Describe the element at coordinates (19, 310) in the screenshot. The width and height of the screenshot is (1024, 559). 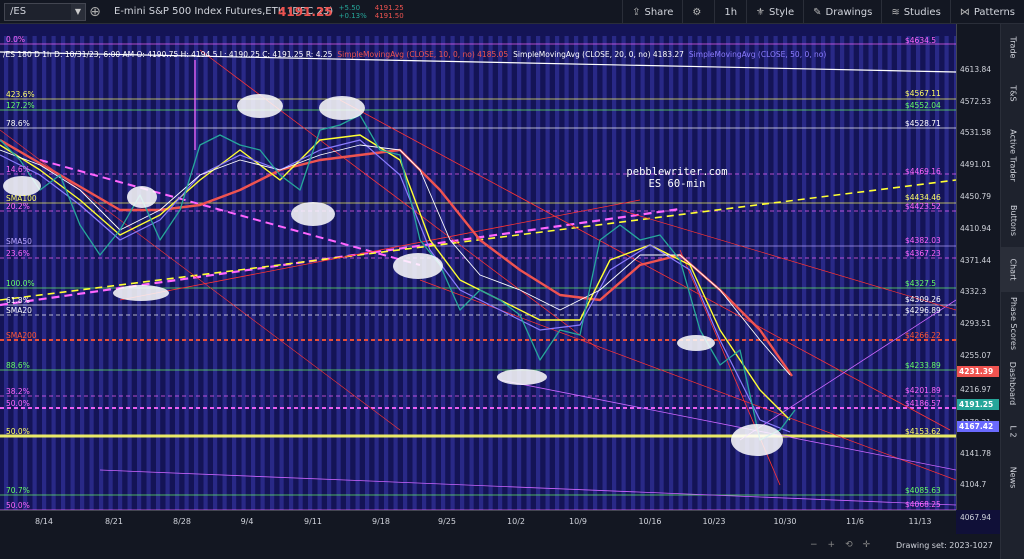
I see `left-level-label: SMA20` at that location.